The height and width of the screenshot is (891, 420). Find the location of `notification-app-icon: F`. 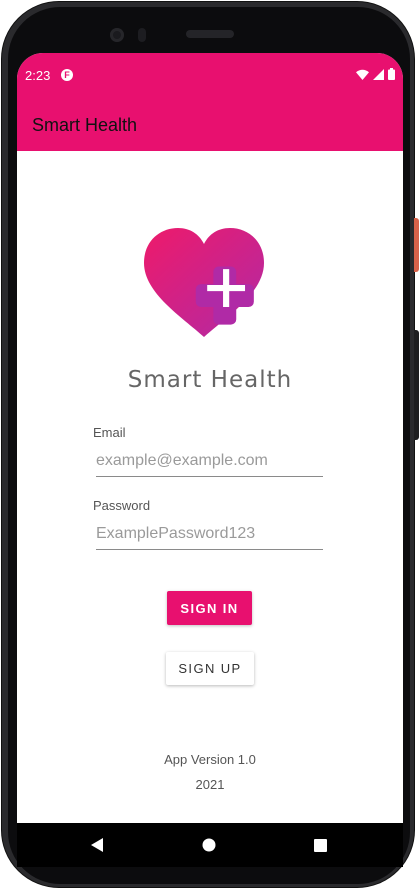

notification-app-icon: F is located at coordinates (67, 75).